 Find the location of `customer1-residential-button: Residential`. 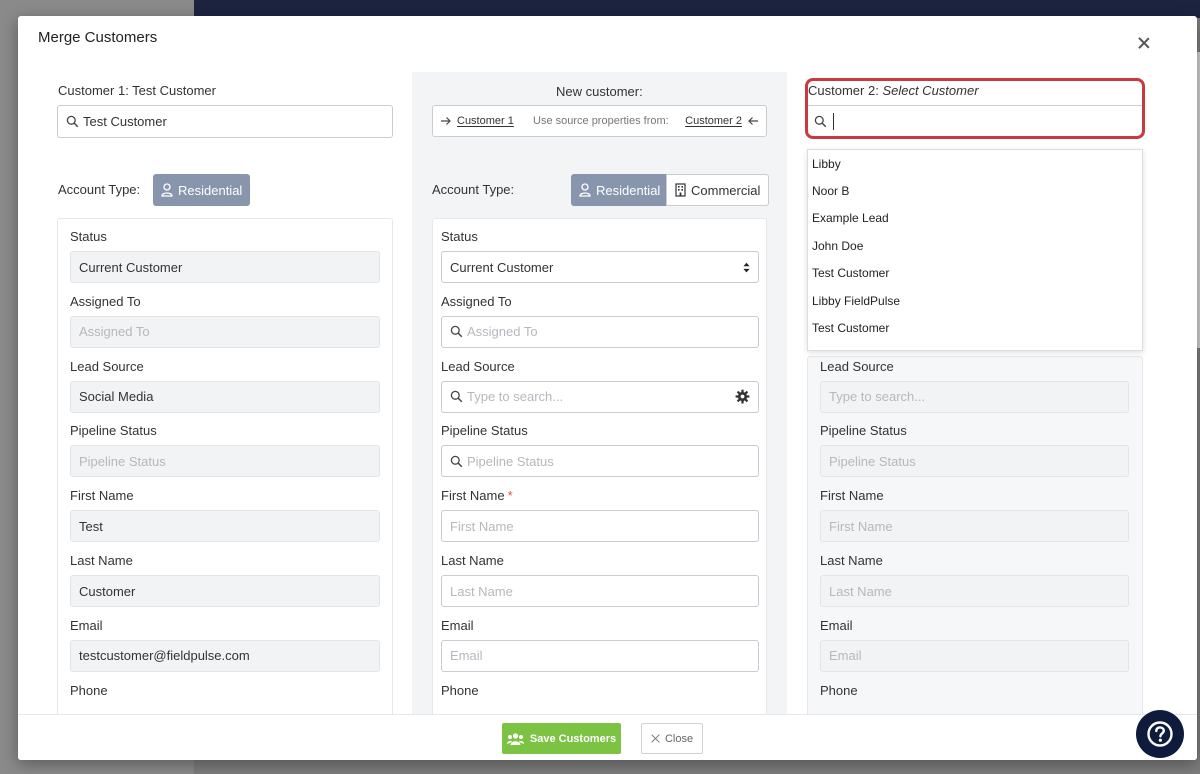

customer1-residential-button: Residential is located at coordinates (202, 190).